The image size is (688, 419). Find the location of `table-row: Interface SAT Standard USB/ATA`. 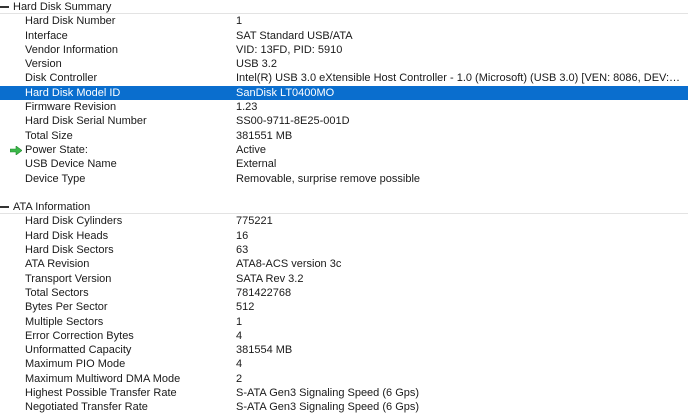

table-row: Interface SAT Standard USB/ATA is located at coordinates (344, 36).